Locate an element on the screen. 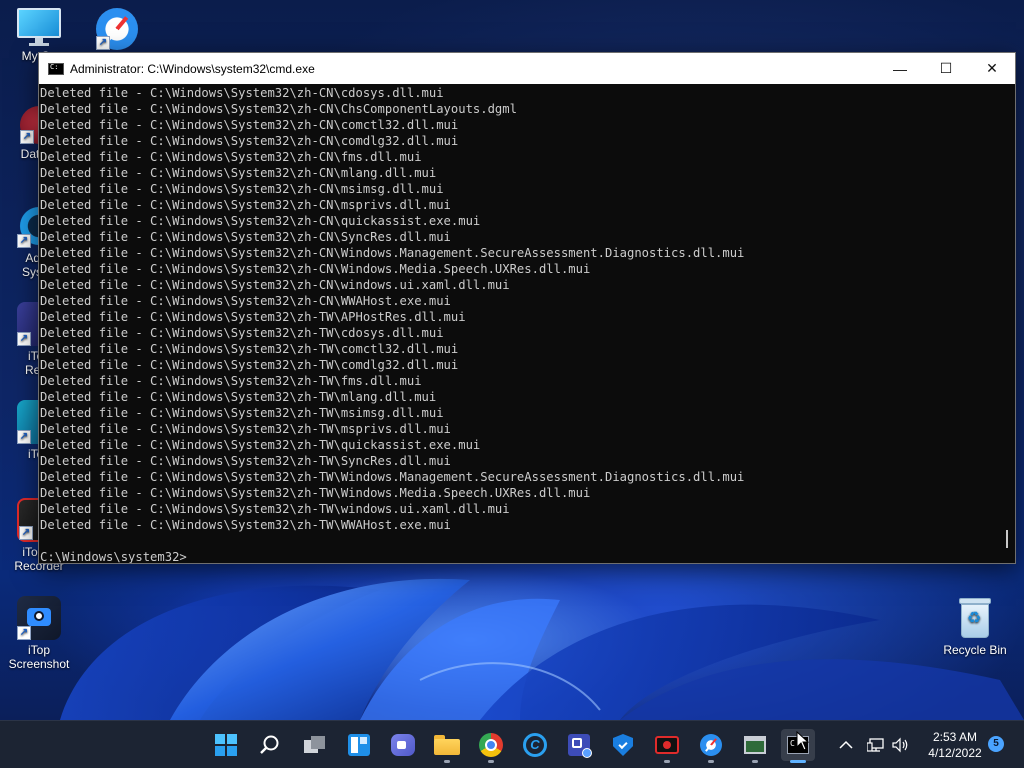 This screenshot has height=768, width=1024. task-view-icon is located at coordinates (315, 745).